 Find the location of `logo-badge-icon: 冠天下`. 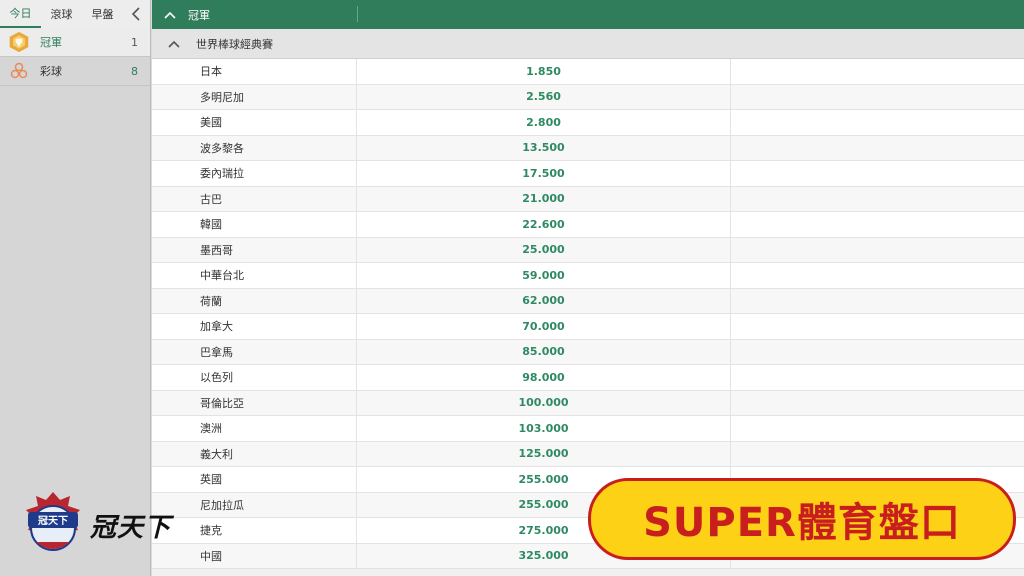

logo-badge-icon: 冠天下 is located at coordinates (53, 521).